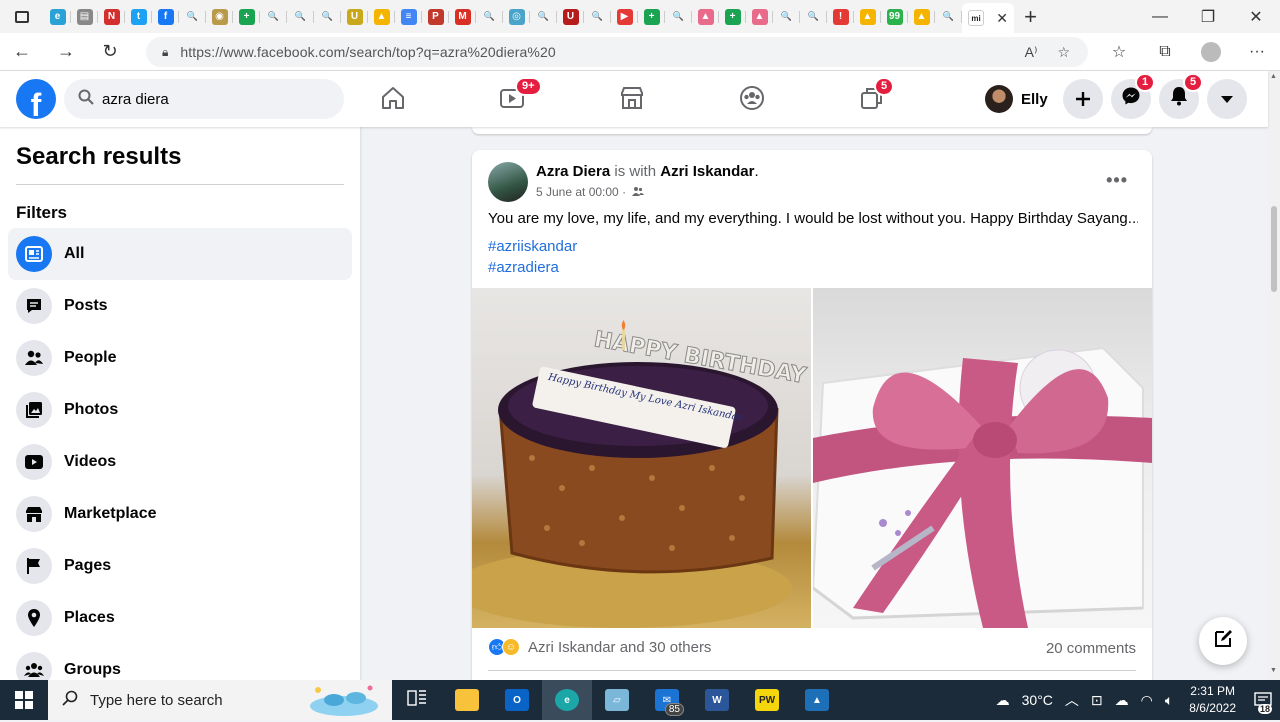  I want to click on profile-link: Elly, so click(1016, 99).